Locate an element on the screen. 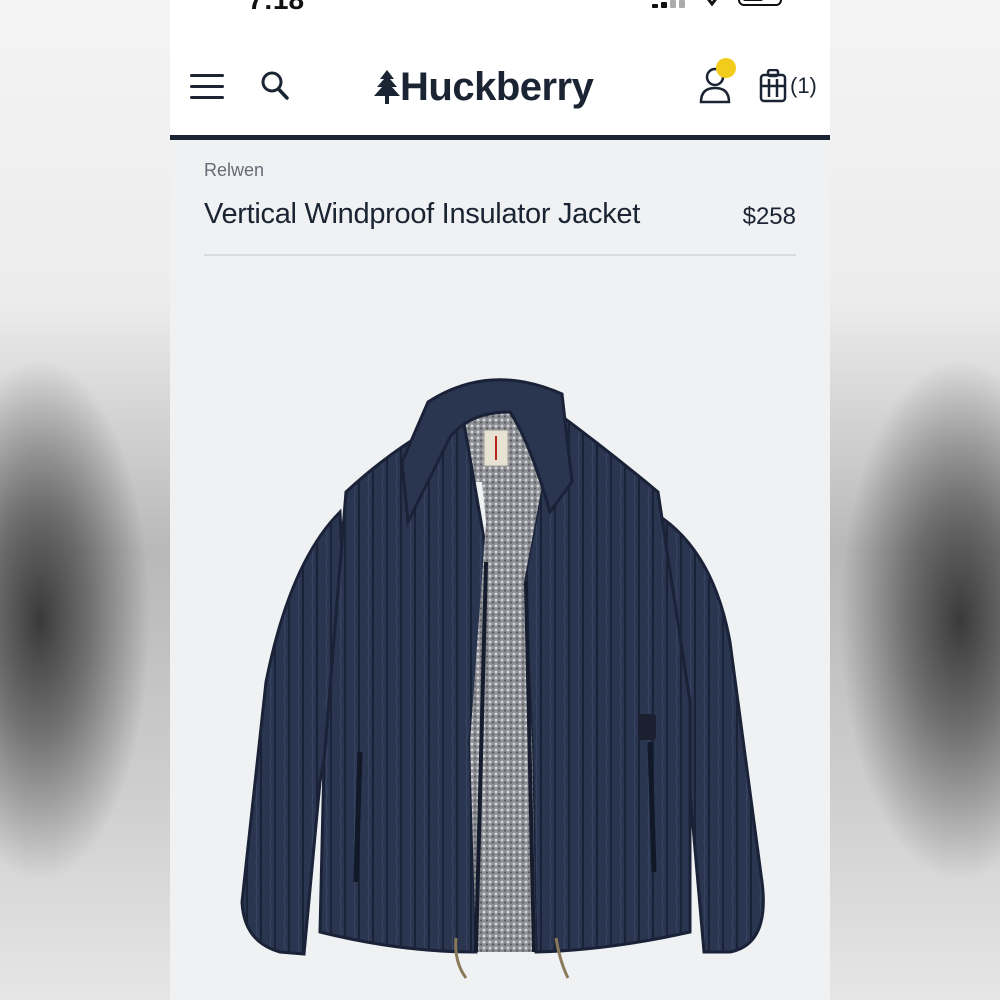 The height and width of the screenshot is (1000, 1000). cart-button: (1) is located at coordinates (787, 86).